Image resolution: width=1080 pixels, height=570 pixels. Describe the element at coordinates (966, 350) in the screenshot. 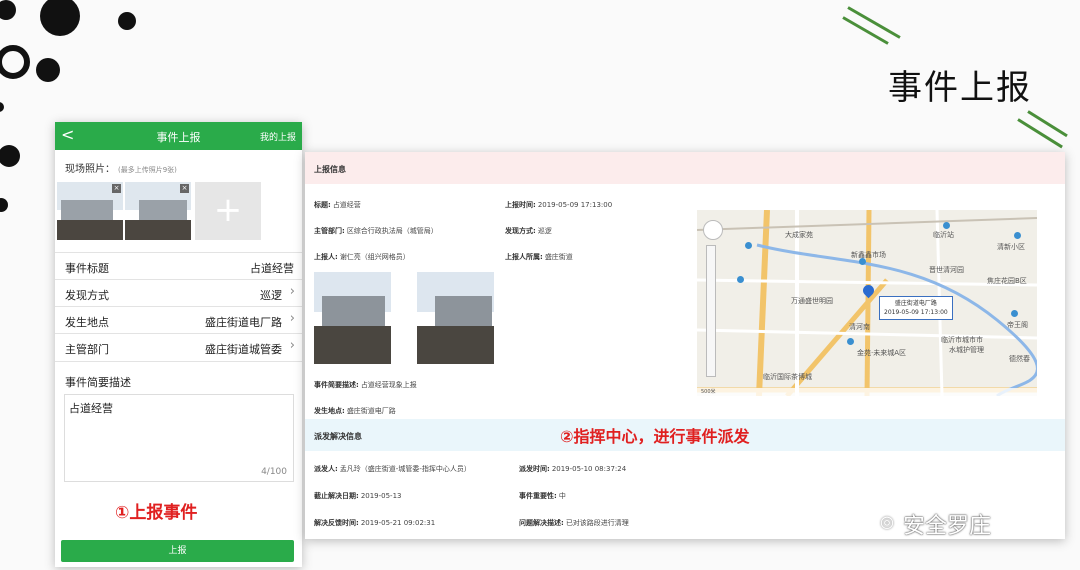

I see `map-label: 水城护管理` at that location.